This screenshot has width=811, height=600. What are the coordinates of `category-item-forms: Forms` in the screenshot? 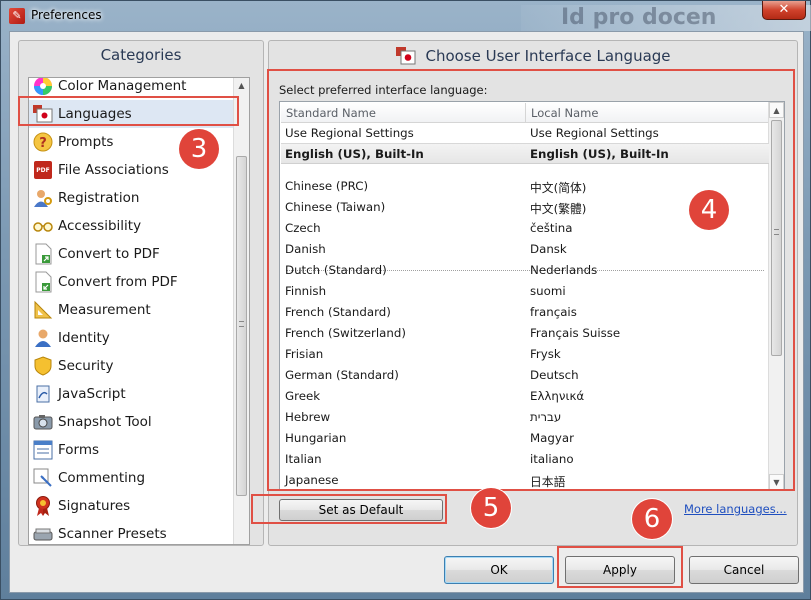 It's located at (131, 450).